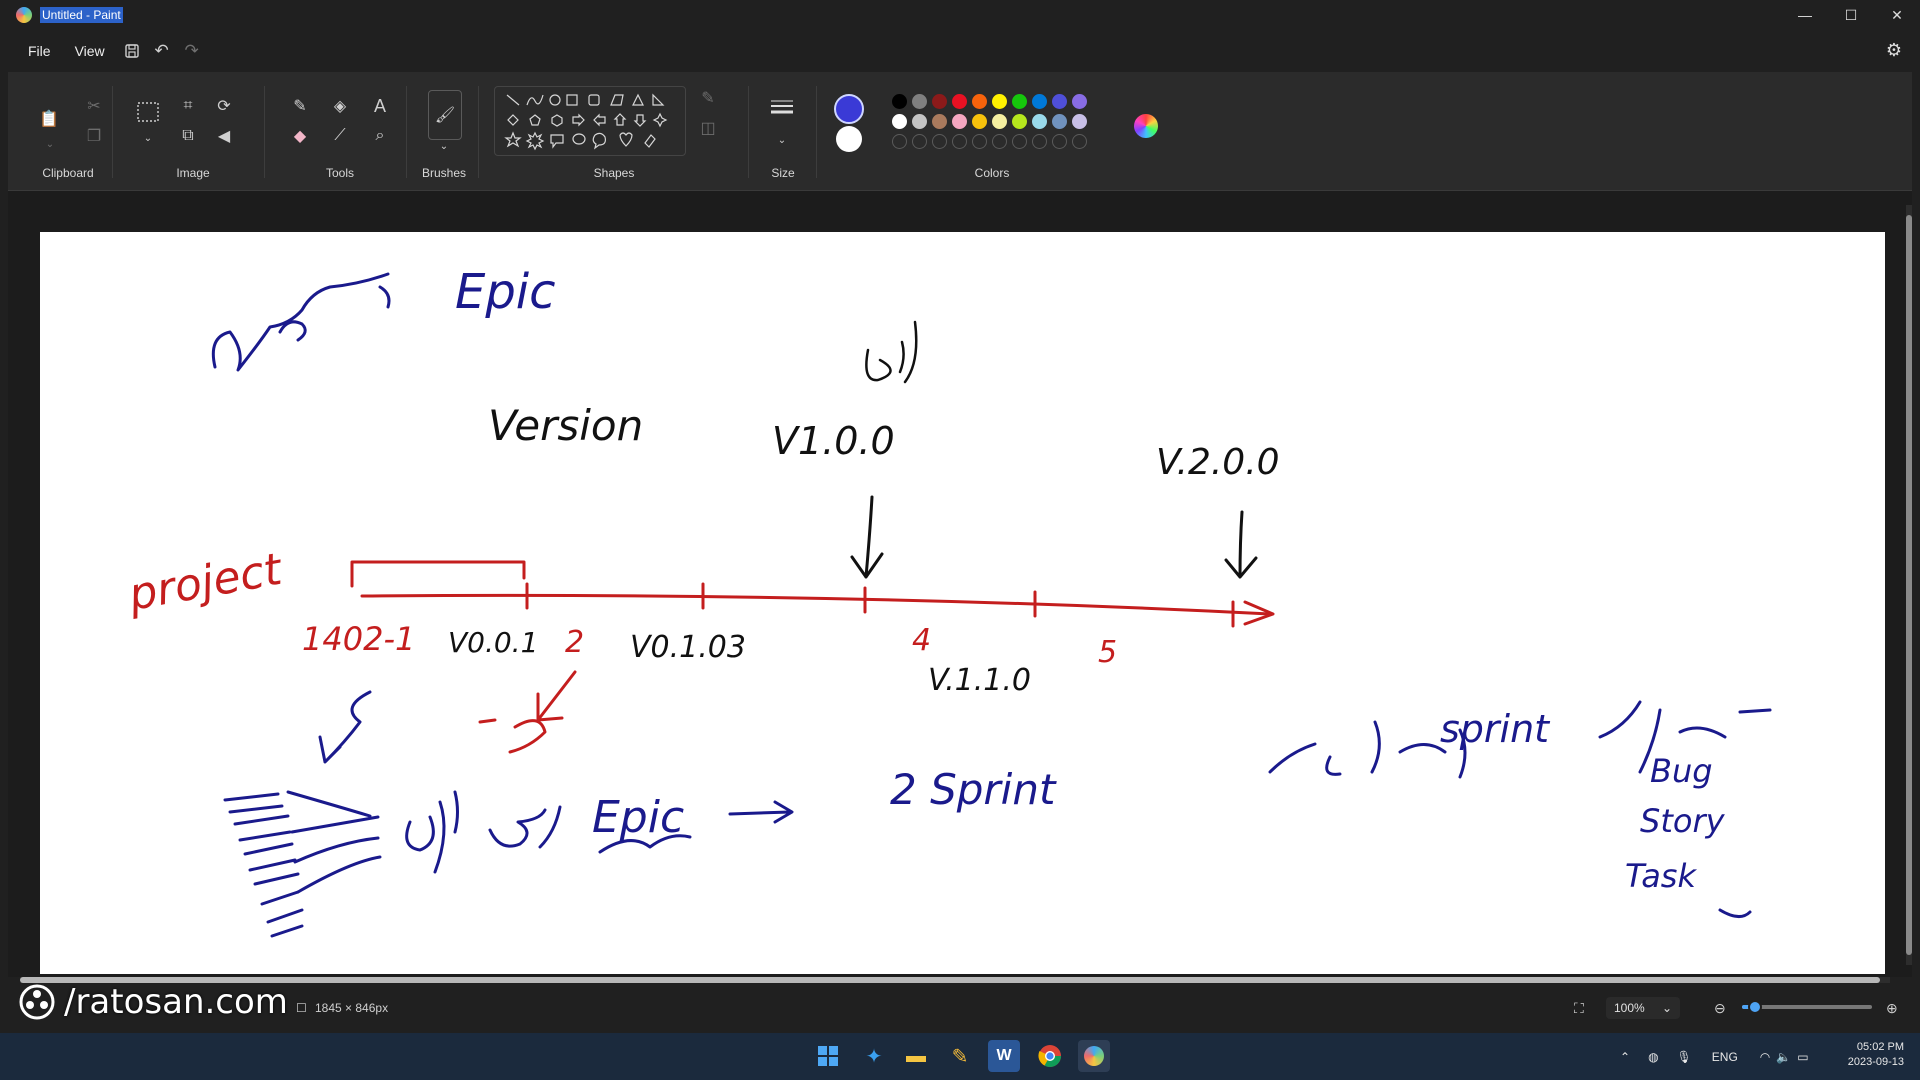 Image resolution: width=1920 pixels, height=1080 pixels. Describe the element at coordinates (380, 136) in the screenshot. I see `magnifier-icon: ⌕` at that location.